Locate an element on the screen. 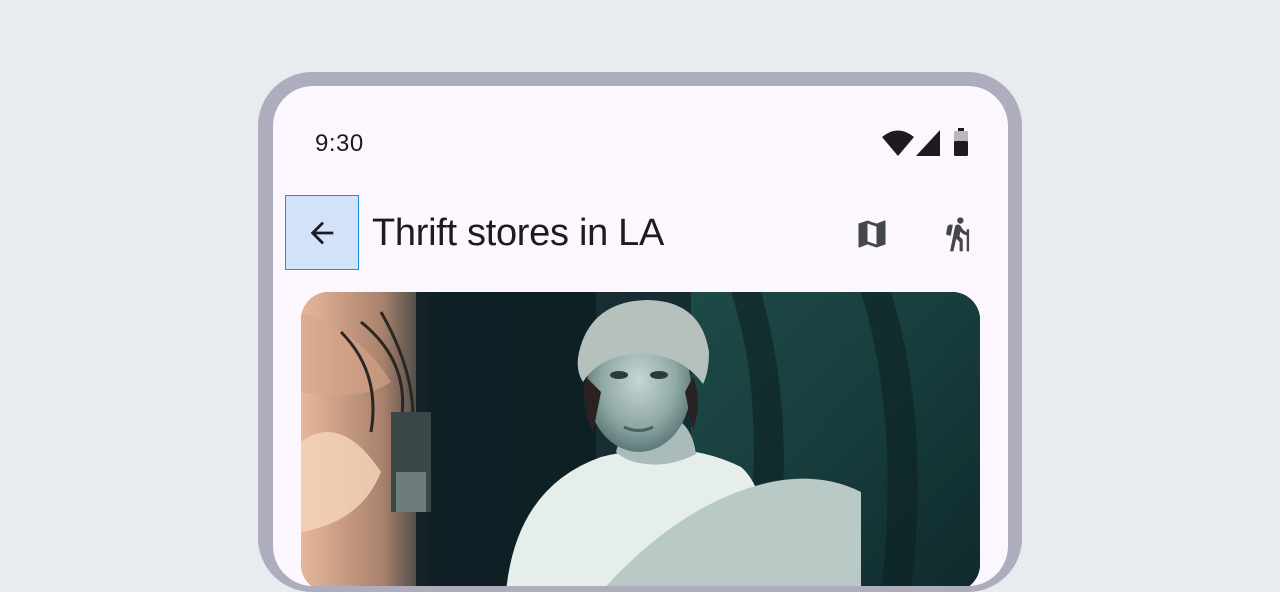  arrow-back-icon is located at coordinates (322, 232).